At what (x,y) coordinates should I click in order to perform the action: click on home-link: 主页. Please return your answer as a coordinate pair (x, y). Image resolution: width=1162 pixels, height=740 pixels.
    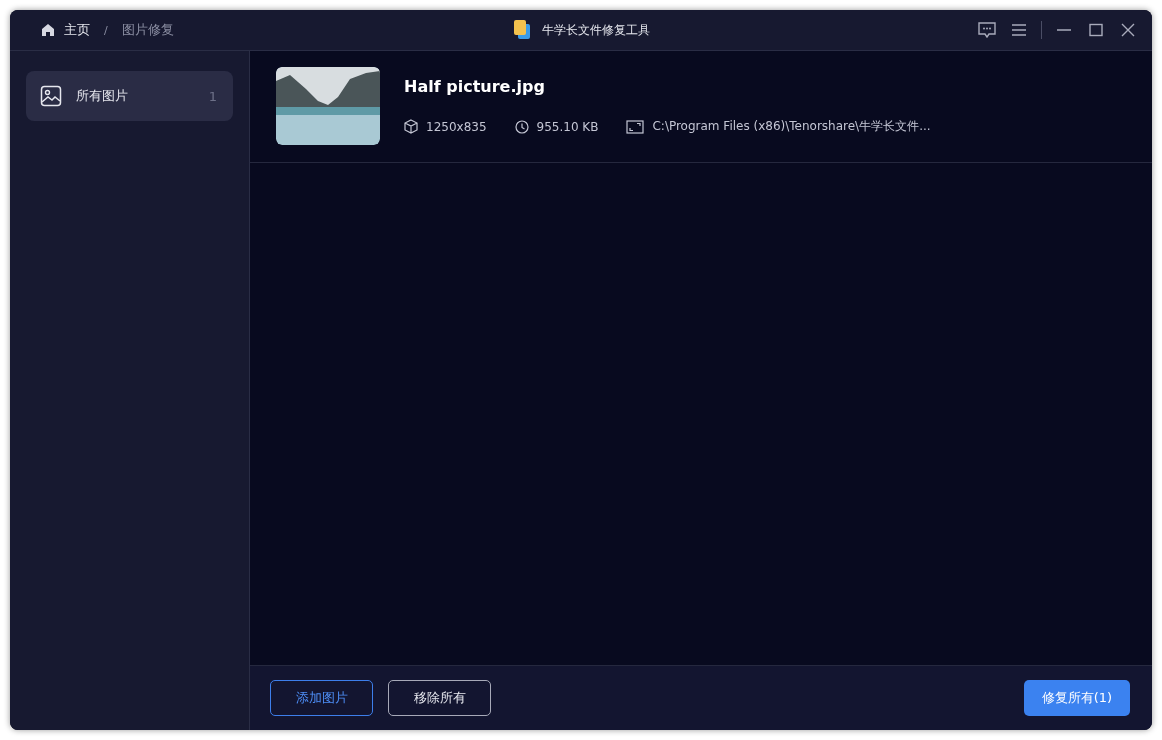
    Looking at the image, I should click on (77, 30).